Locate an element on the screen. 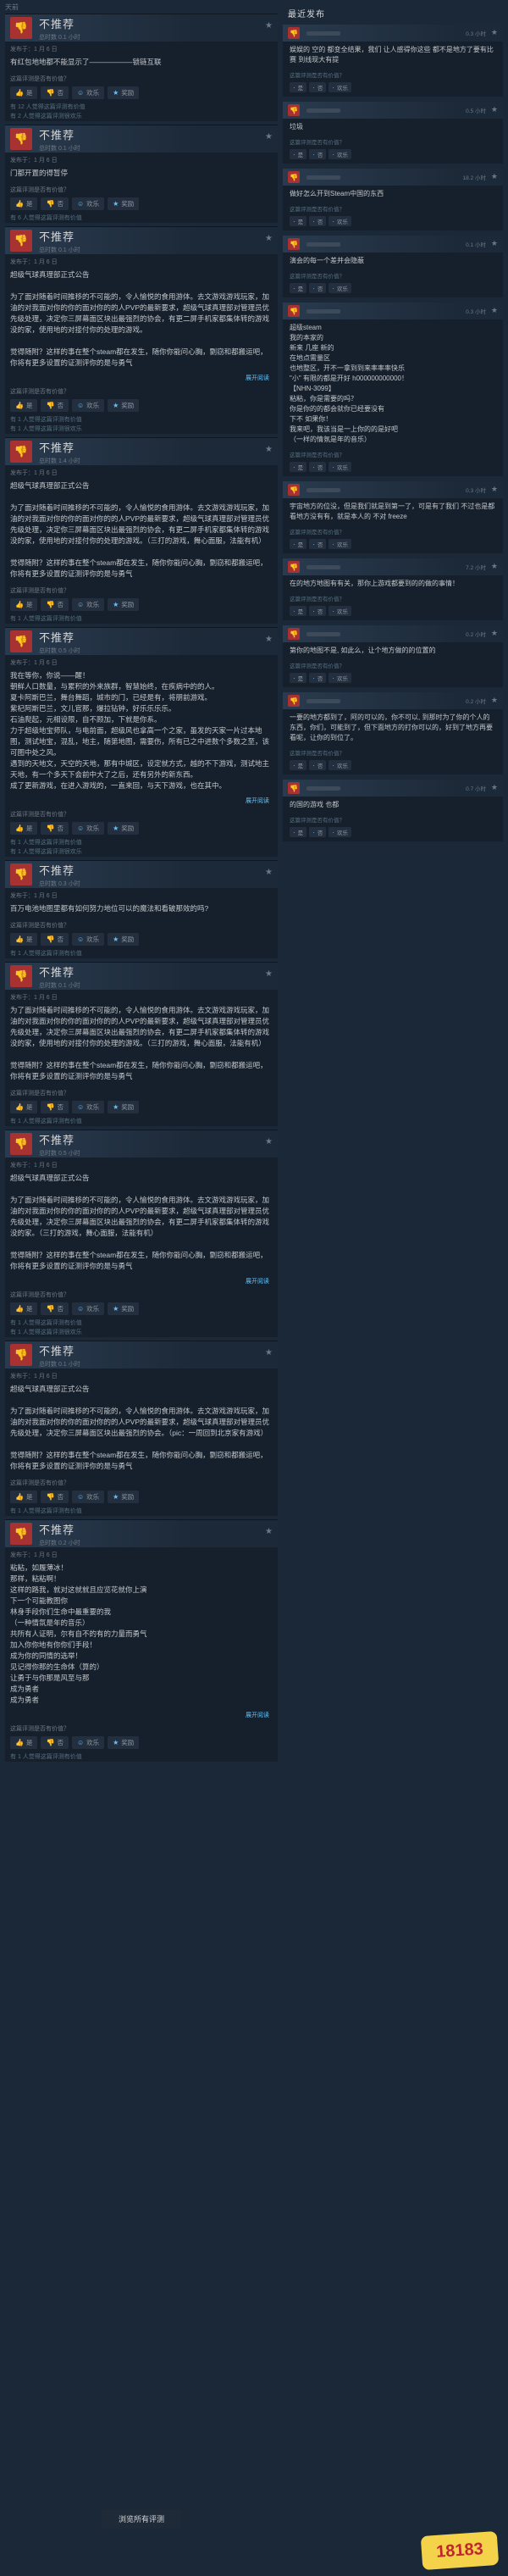  vote-label: 奖励 is located at coordinates (128, 405).